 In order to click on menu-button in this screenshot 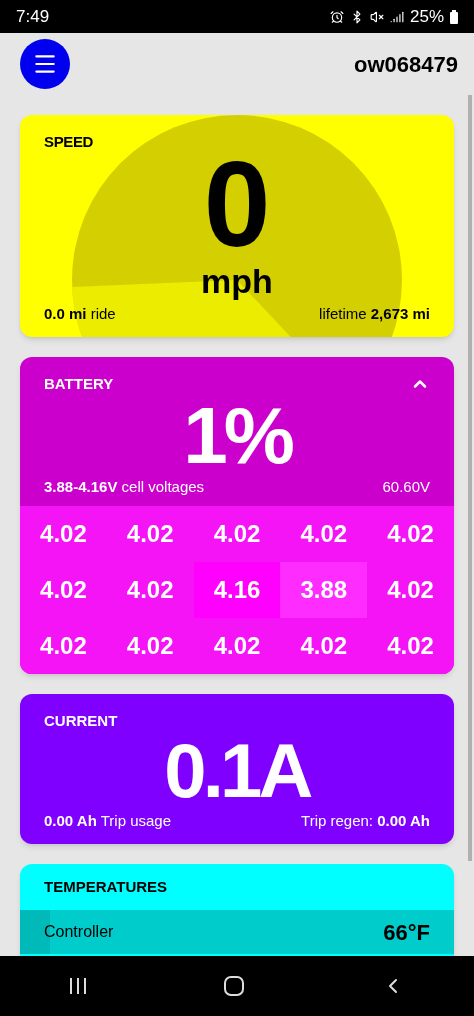, I will do `click(45, 64)`.